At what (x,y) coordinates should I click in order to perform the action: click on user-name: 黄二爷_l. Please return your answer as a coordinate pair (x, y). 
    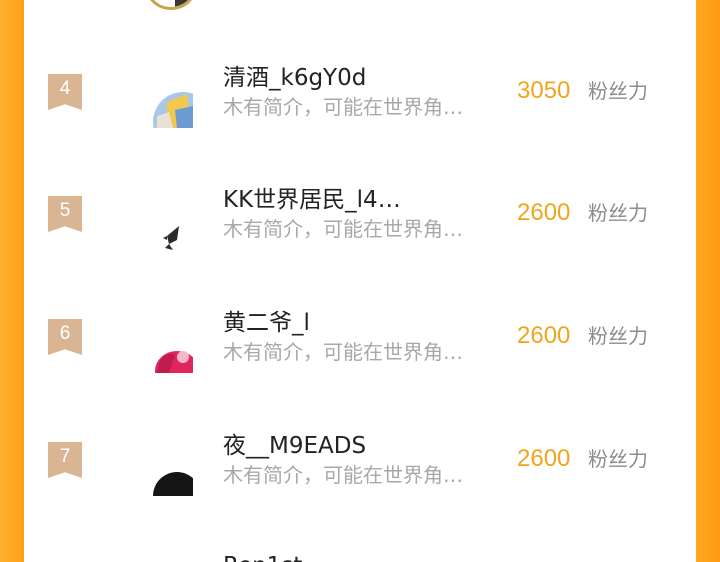
    Looking at the image, I should click on (266, 323).